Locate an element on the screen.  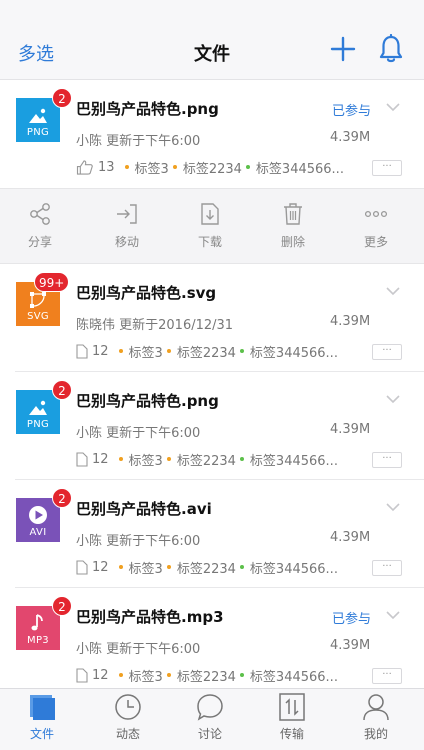
action-label: 更多 is located at coordinates (375, 242).